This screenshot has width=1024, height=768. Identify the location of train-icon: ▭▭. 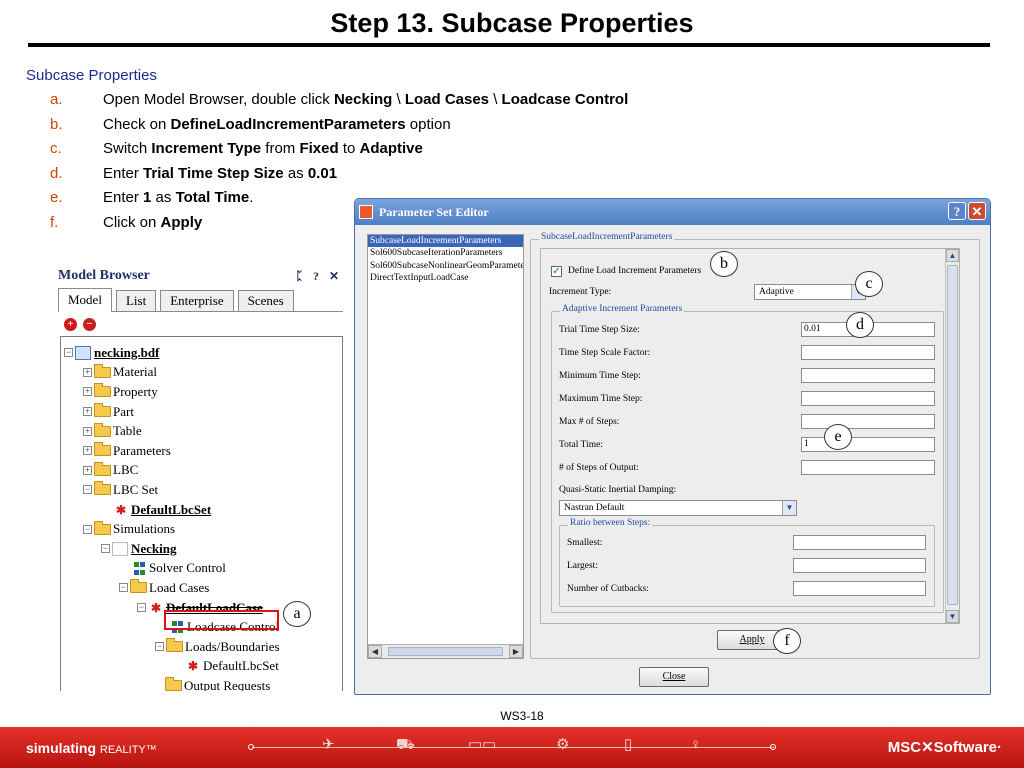
(482, 744).